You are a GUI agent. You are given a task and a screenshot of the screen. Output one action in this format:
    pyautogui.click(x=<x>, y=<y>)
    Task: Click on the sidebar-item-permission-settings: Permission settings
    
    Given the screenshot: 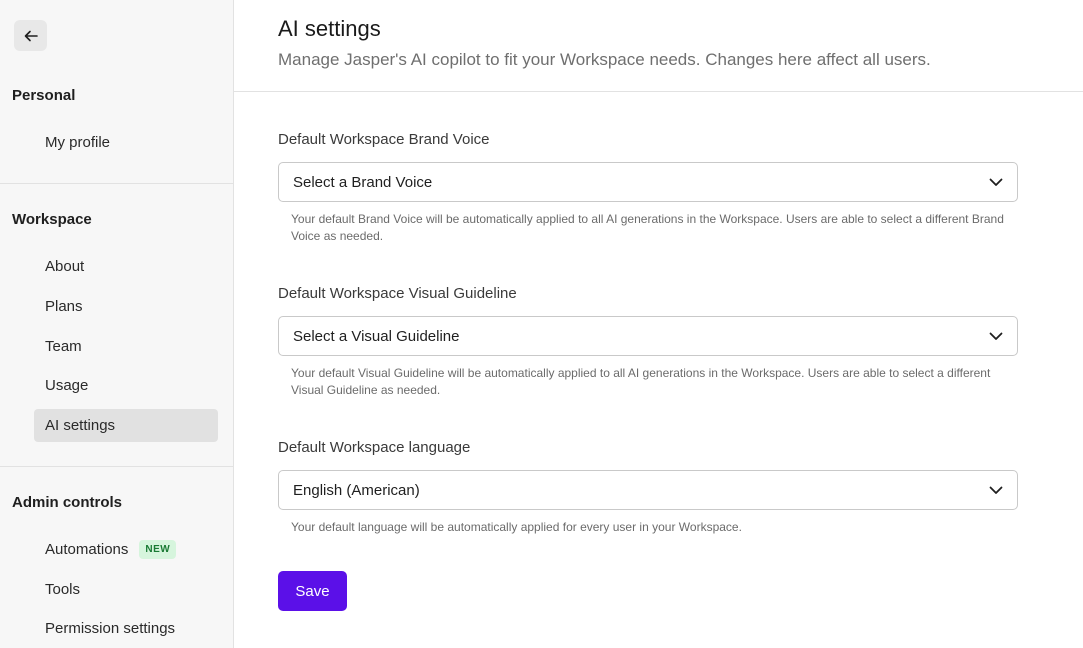 What is the action you would take?
    pyautogui.click(x=126, y=628)
    